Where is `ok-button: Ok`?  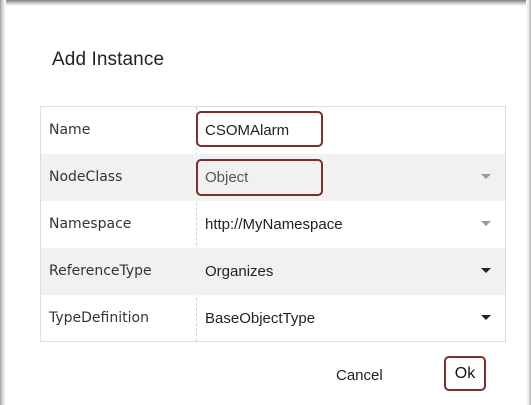 ok-button: Ok is located at coordinates (465, 373).